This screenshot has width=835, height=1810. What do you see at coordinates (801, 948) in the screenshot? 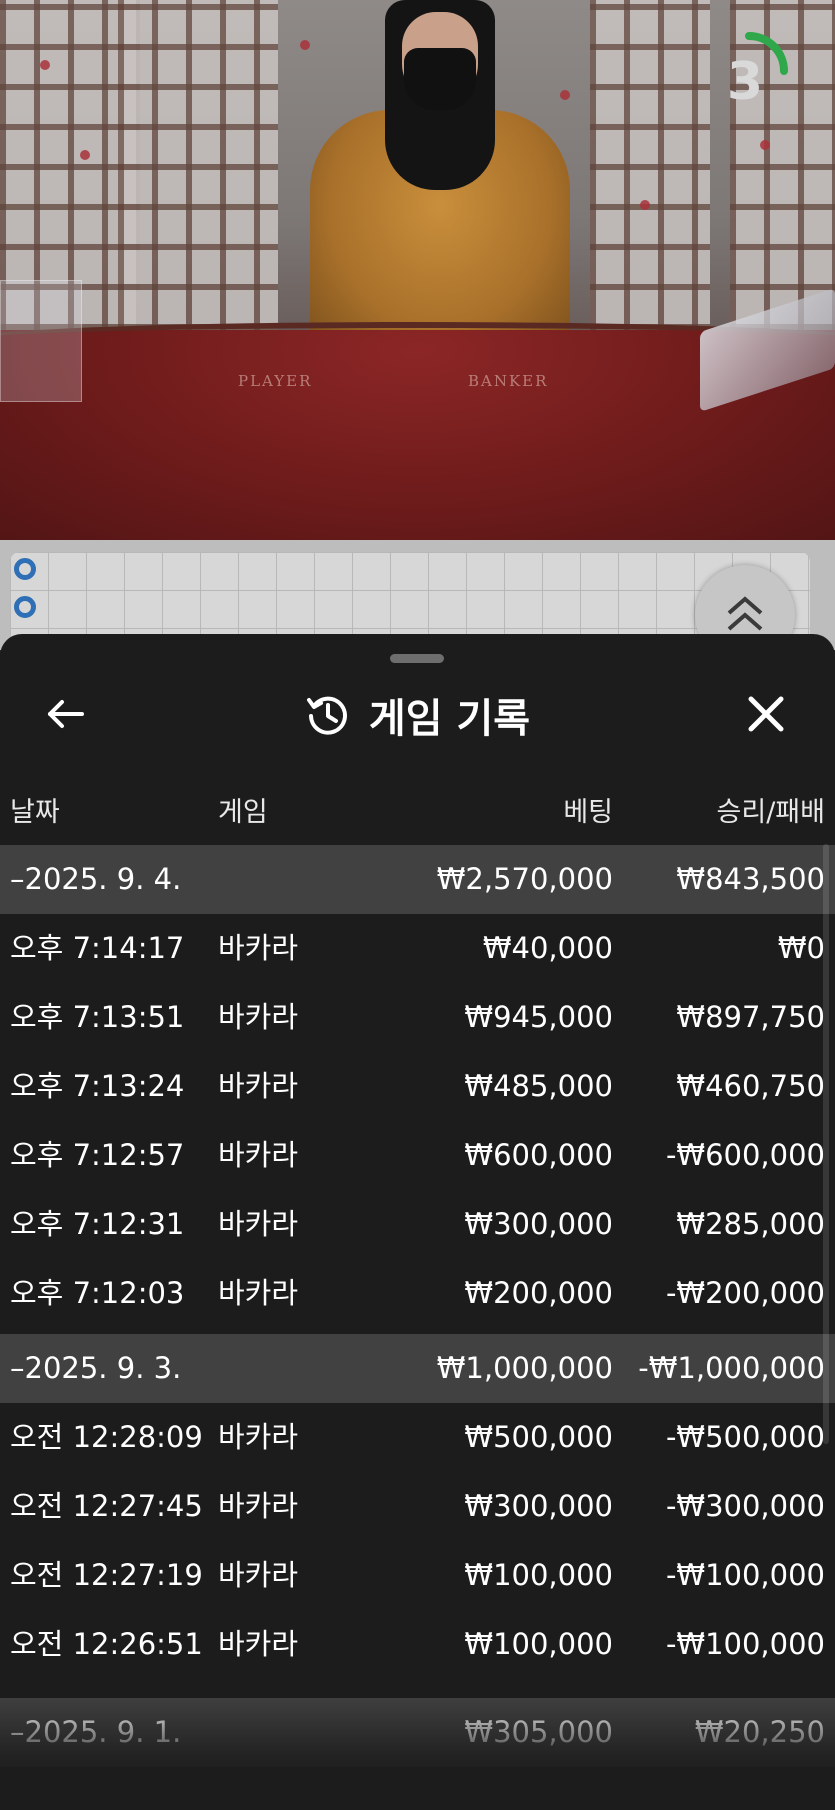
I see `row-result: ₩0` at bounding box center [801, 948].